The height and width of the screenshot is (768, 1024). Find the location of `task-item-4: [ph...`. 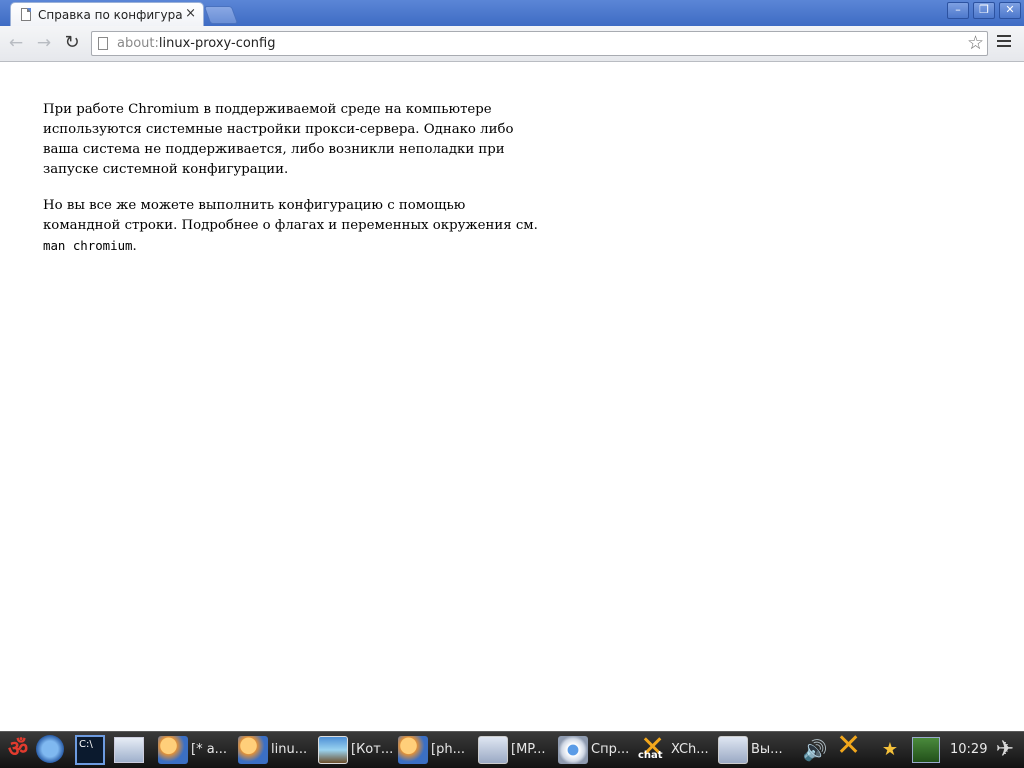

task-item-4: [ph... is located at coordinates (437, 750).